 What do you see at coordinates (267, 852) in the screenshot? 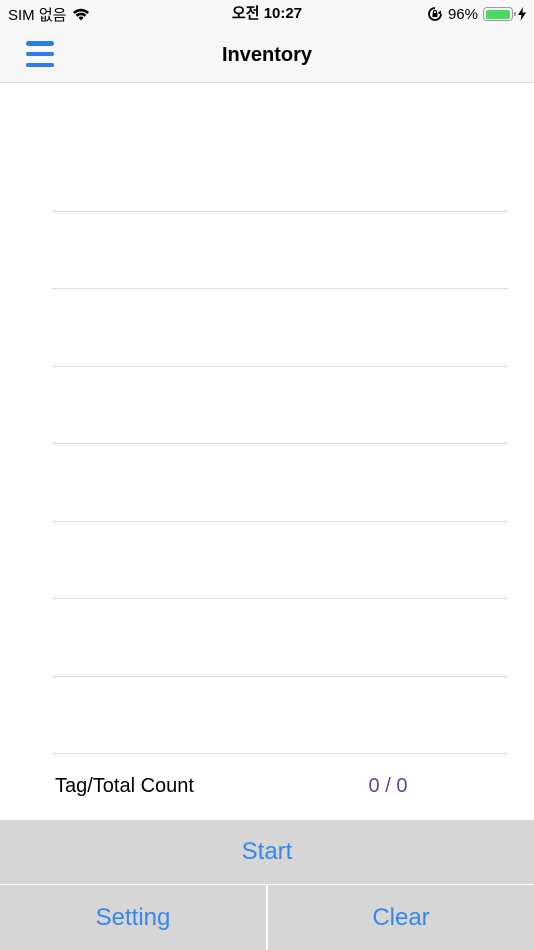
I see `start-button: Start` at bounding box center [267, 852].